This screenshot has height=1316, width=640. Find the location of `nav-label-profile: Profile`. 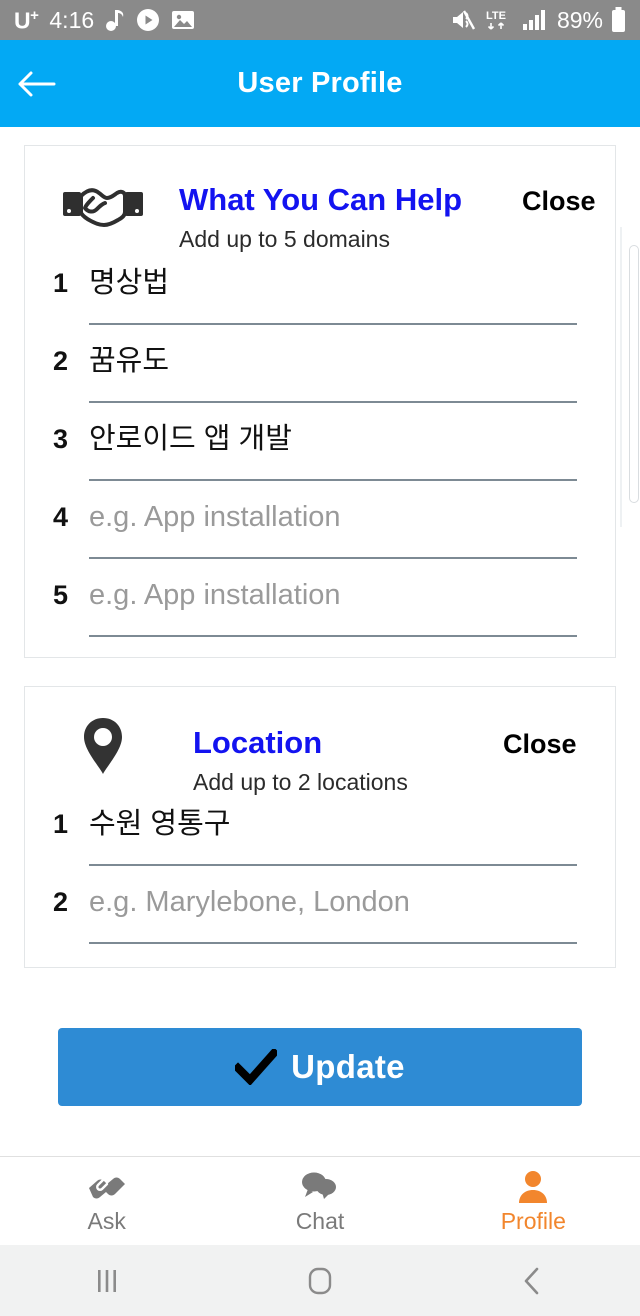

nav-label-profile: Profile is located at coordinates (533, 1221).